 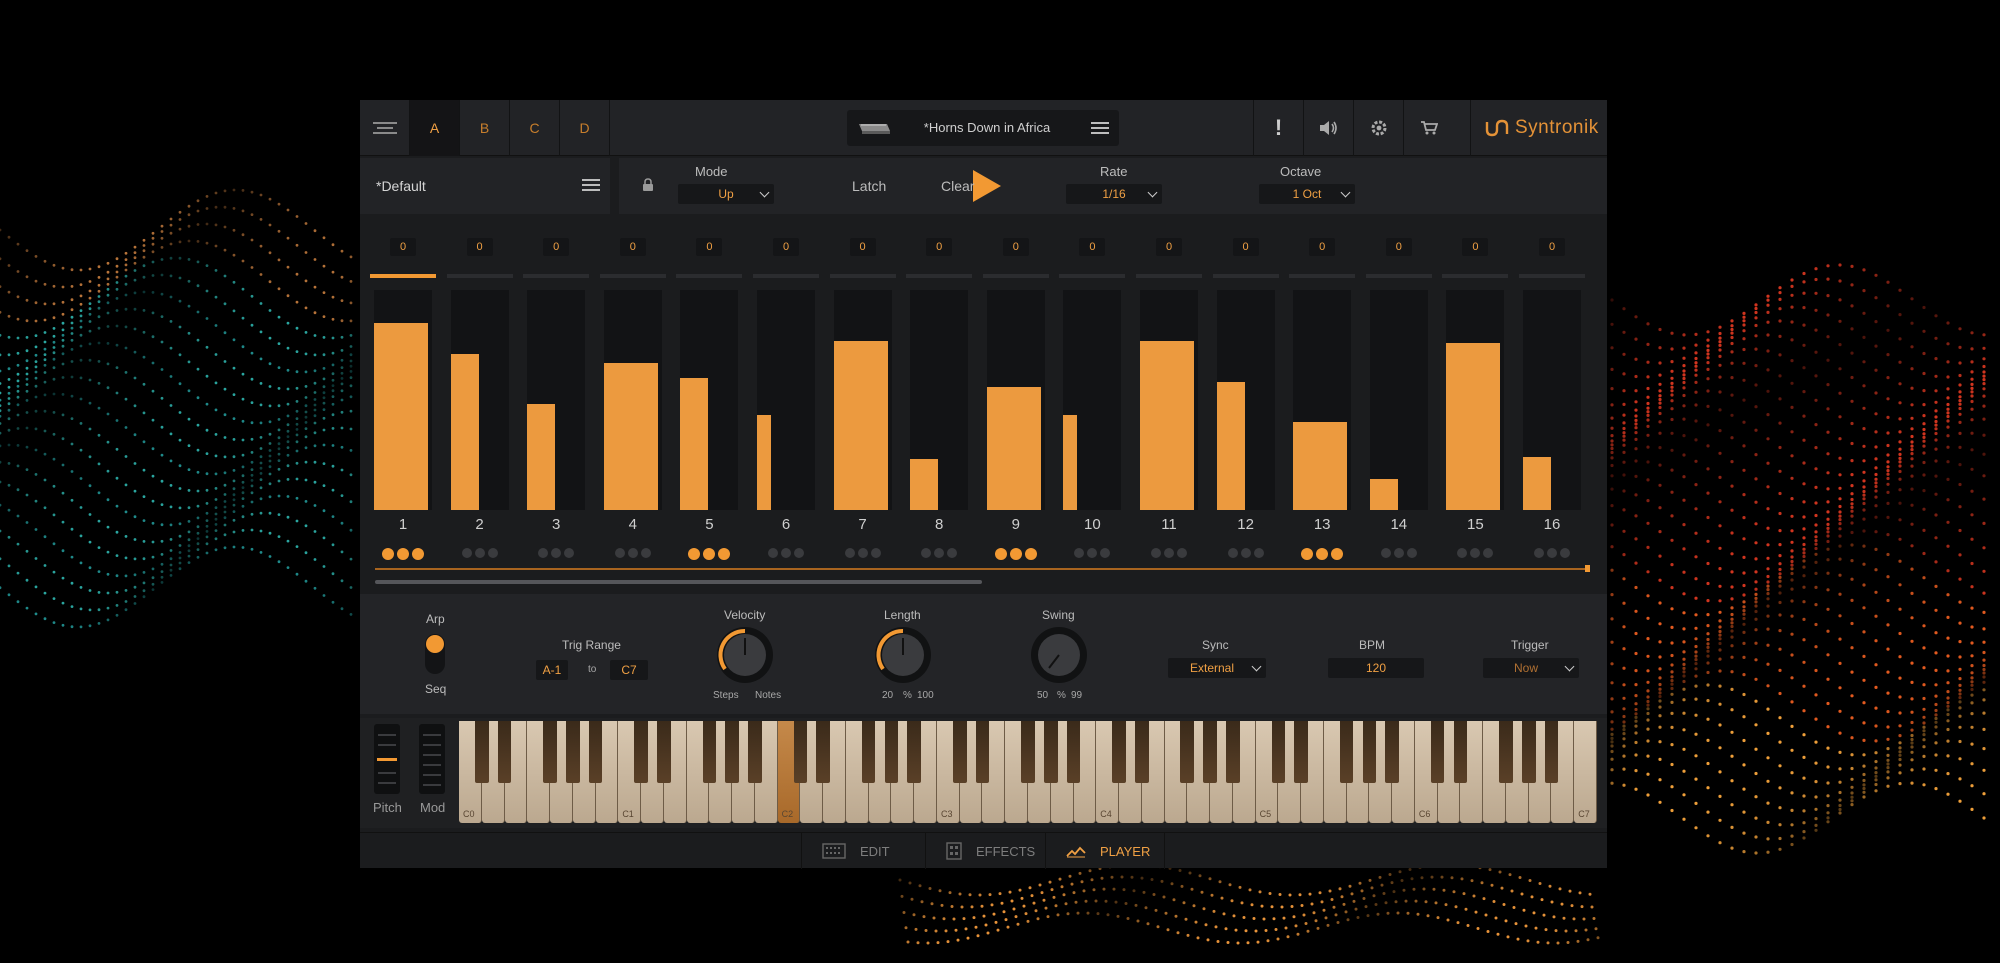 I want to click on white-key, so click(x=1585, y=772).